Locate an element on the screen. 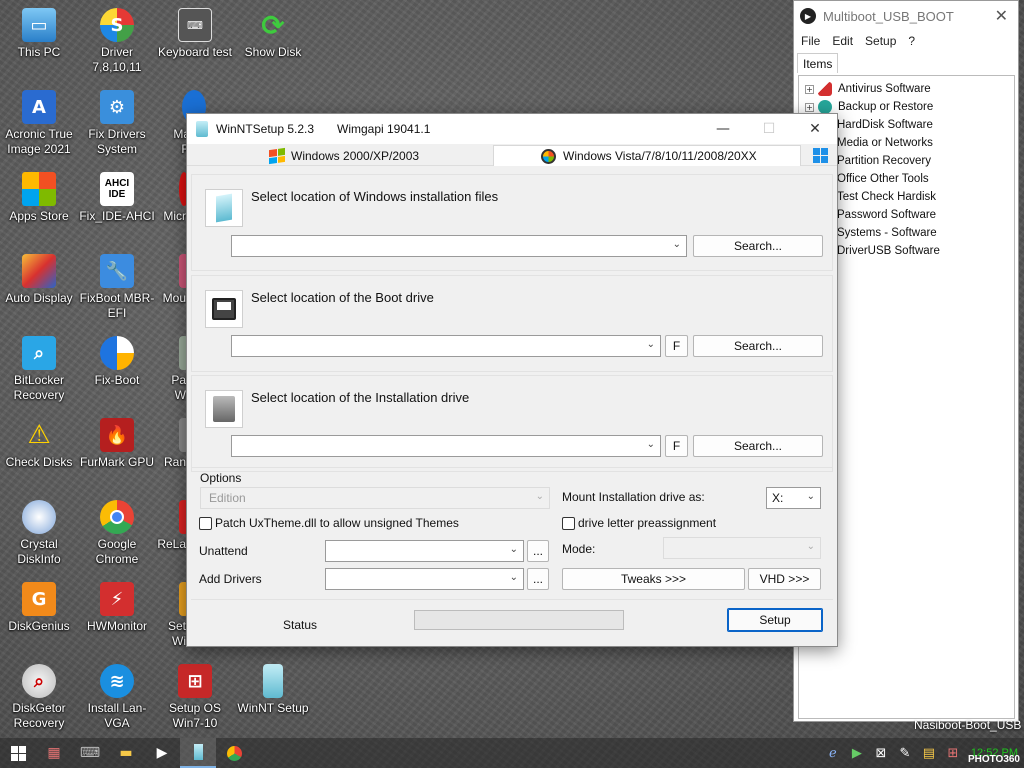  partial-icon: Mou is located at coordinates (172, 280).